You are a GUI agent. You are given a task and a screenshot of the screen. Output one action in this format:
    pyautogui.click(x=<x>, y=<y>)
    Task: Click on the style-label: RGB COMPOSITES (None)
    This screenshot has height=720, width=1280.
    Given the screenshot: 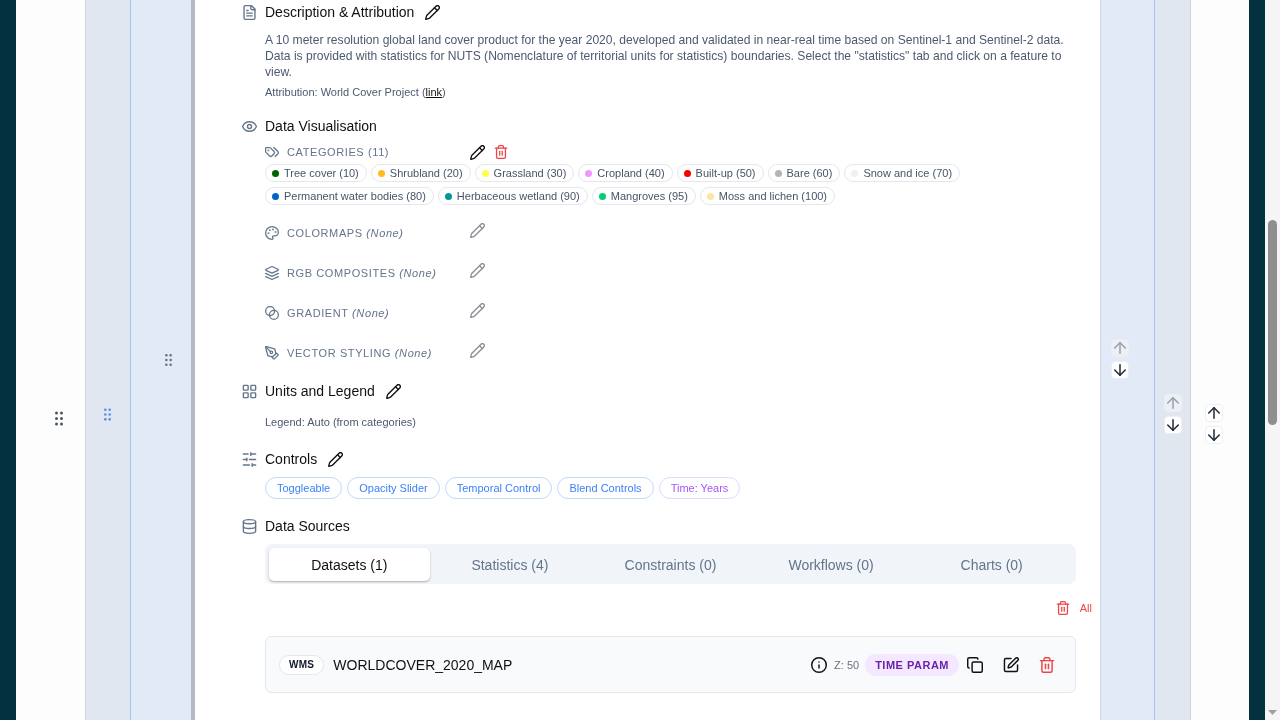 What is the action you would take?
    pyautogui.click(x=362, y=273)
    